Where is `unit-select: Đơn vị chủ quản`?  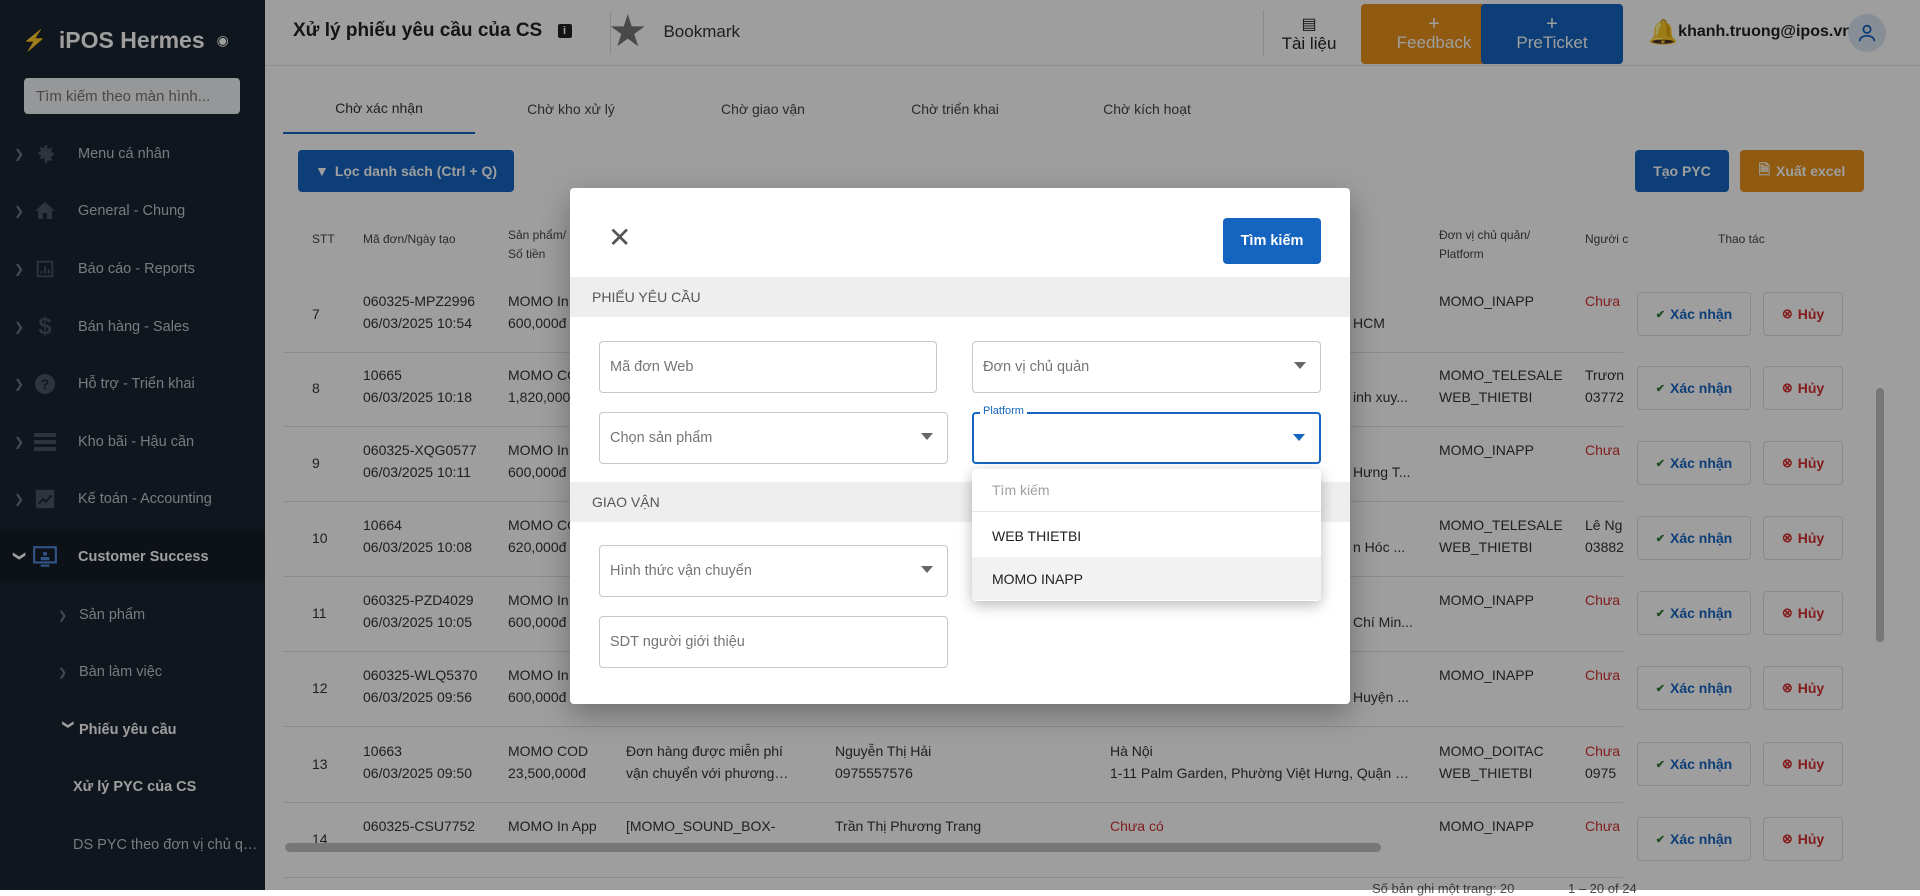 unit-select: Đơn vị chủ quản is located at coordinates (1146, 367).